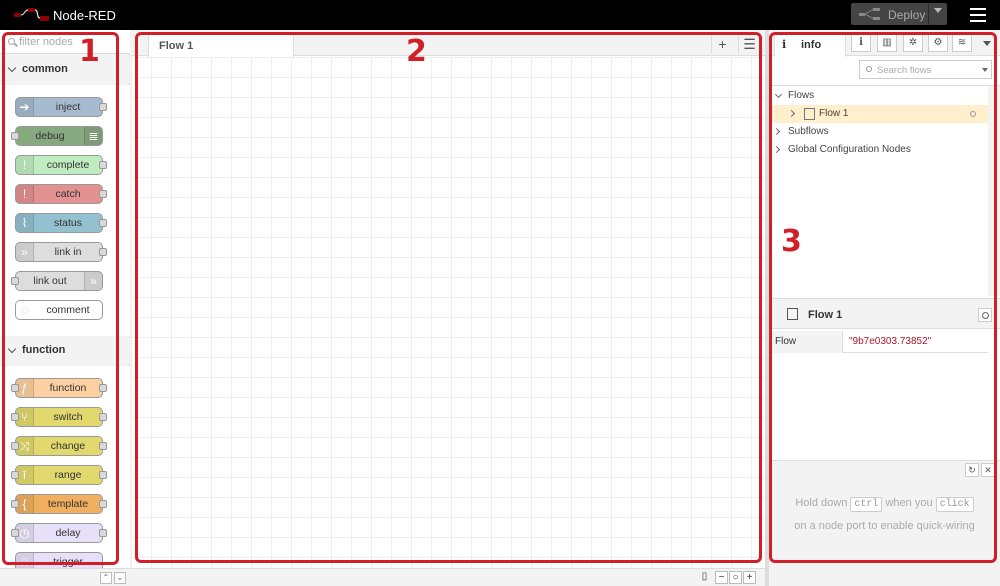 Image resolution: width=1000 pixels, height=586 pixels. What do you see at coordinates (31, 14) in the screenshot?
I see `node-red-logo-icon` at bounding box center [31, 14].